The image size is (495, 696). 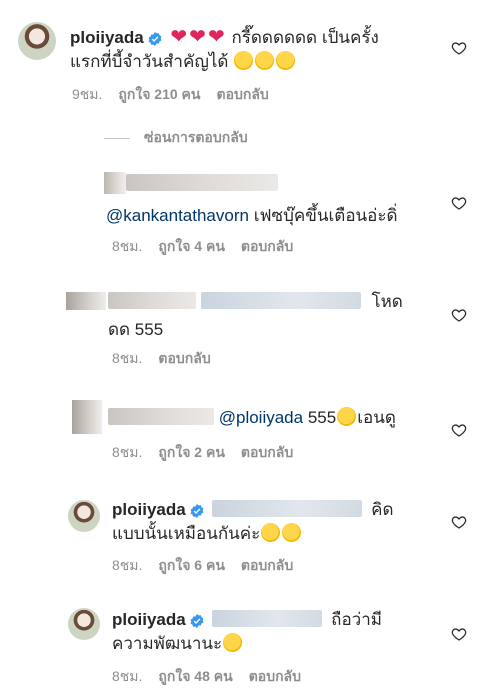 I want to click on comment-meta: 8ชม. ถูกใจ 6 คน ตอบกลับ, so click(x=202, y=566).